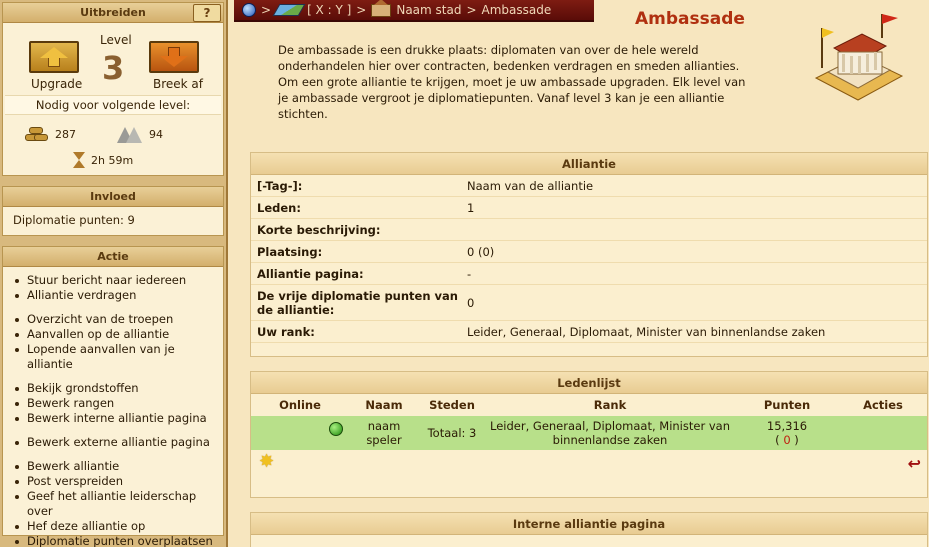  I want to click on stone-icon, so click(130, 134).